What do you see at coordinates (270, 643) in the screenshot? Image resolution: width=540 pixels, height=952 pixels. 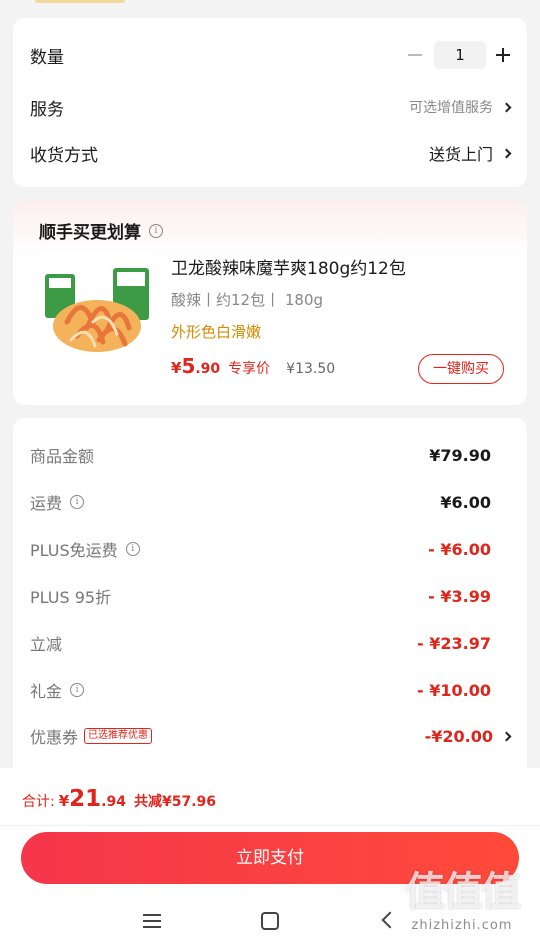 I see `summary-row: 立减 - ¥23.97` at bounding box center [270, 643].